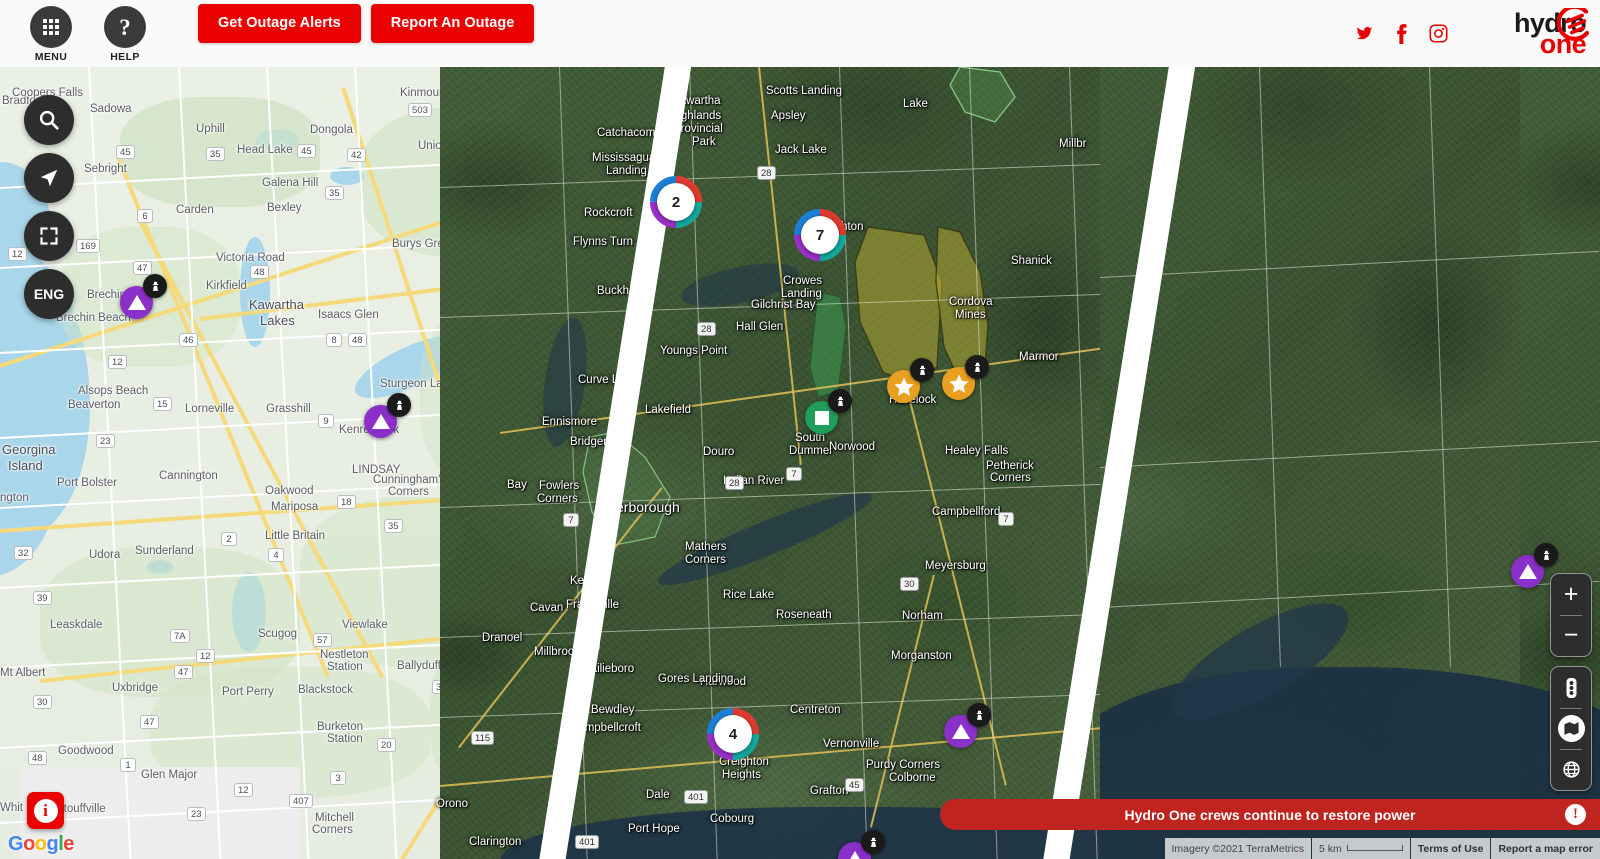 The width and height of the screenshot is (1600, 859). I want to click on google-letter-e: e, so click(68, 844).